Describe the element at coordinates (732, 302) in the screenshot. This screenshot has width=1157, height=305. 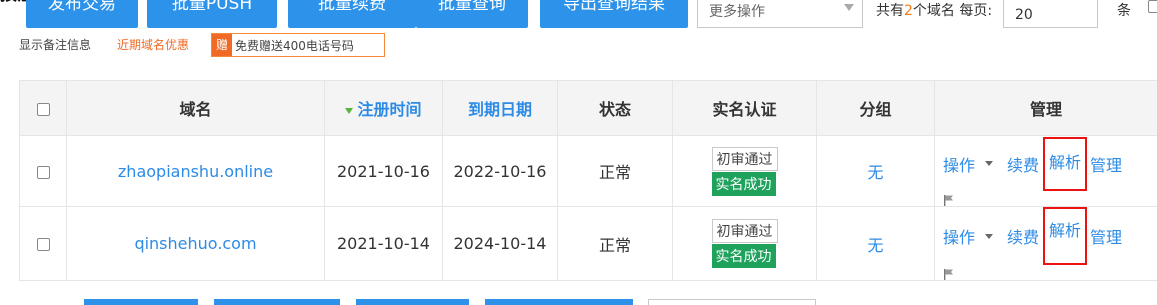
I see `bottom-select` at that location.